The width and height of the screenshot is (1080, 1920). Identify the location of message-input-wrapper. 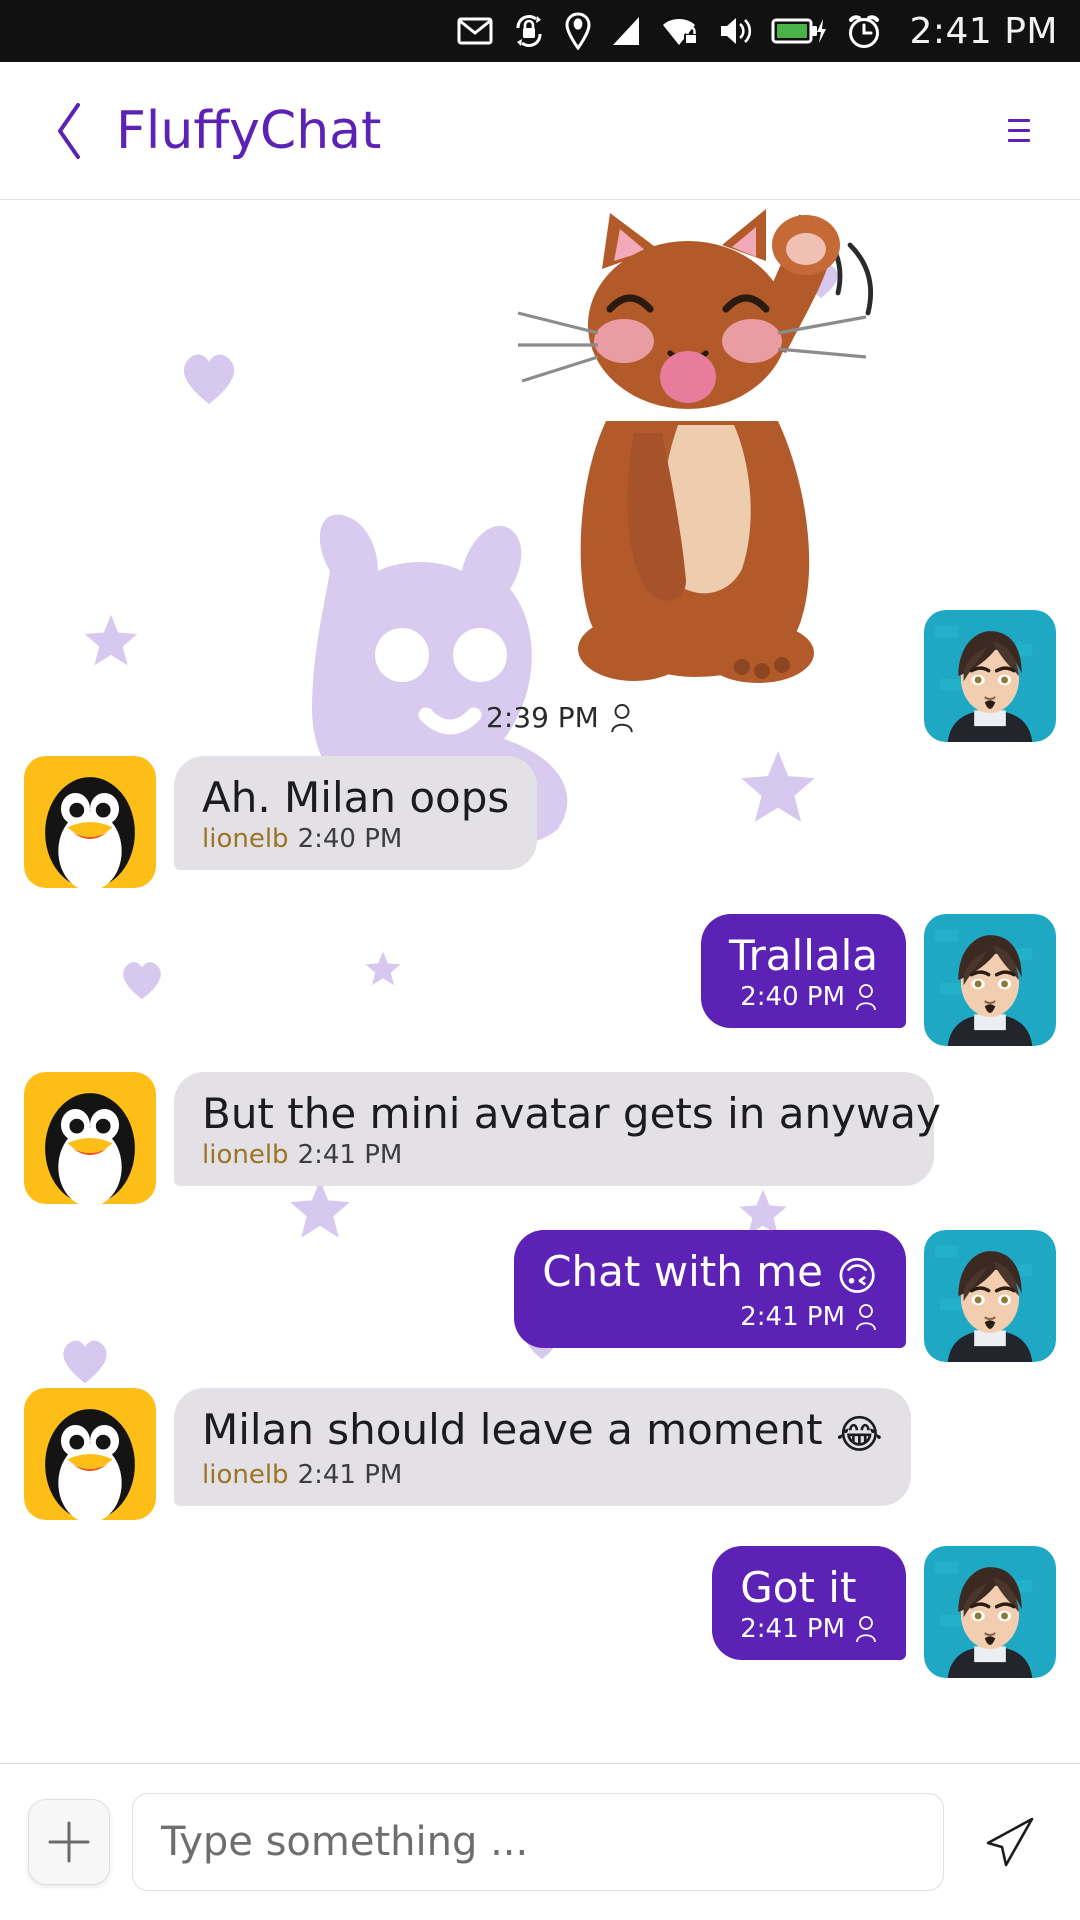
(538, 1842).